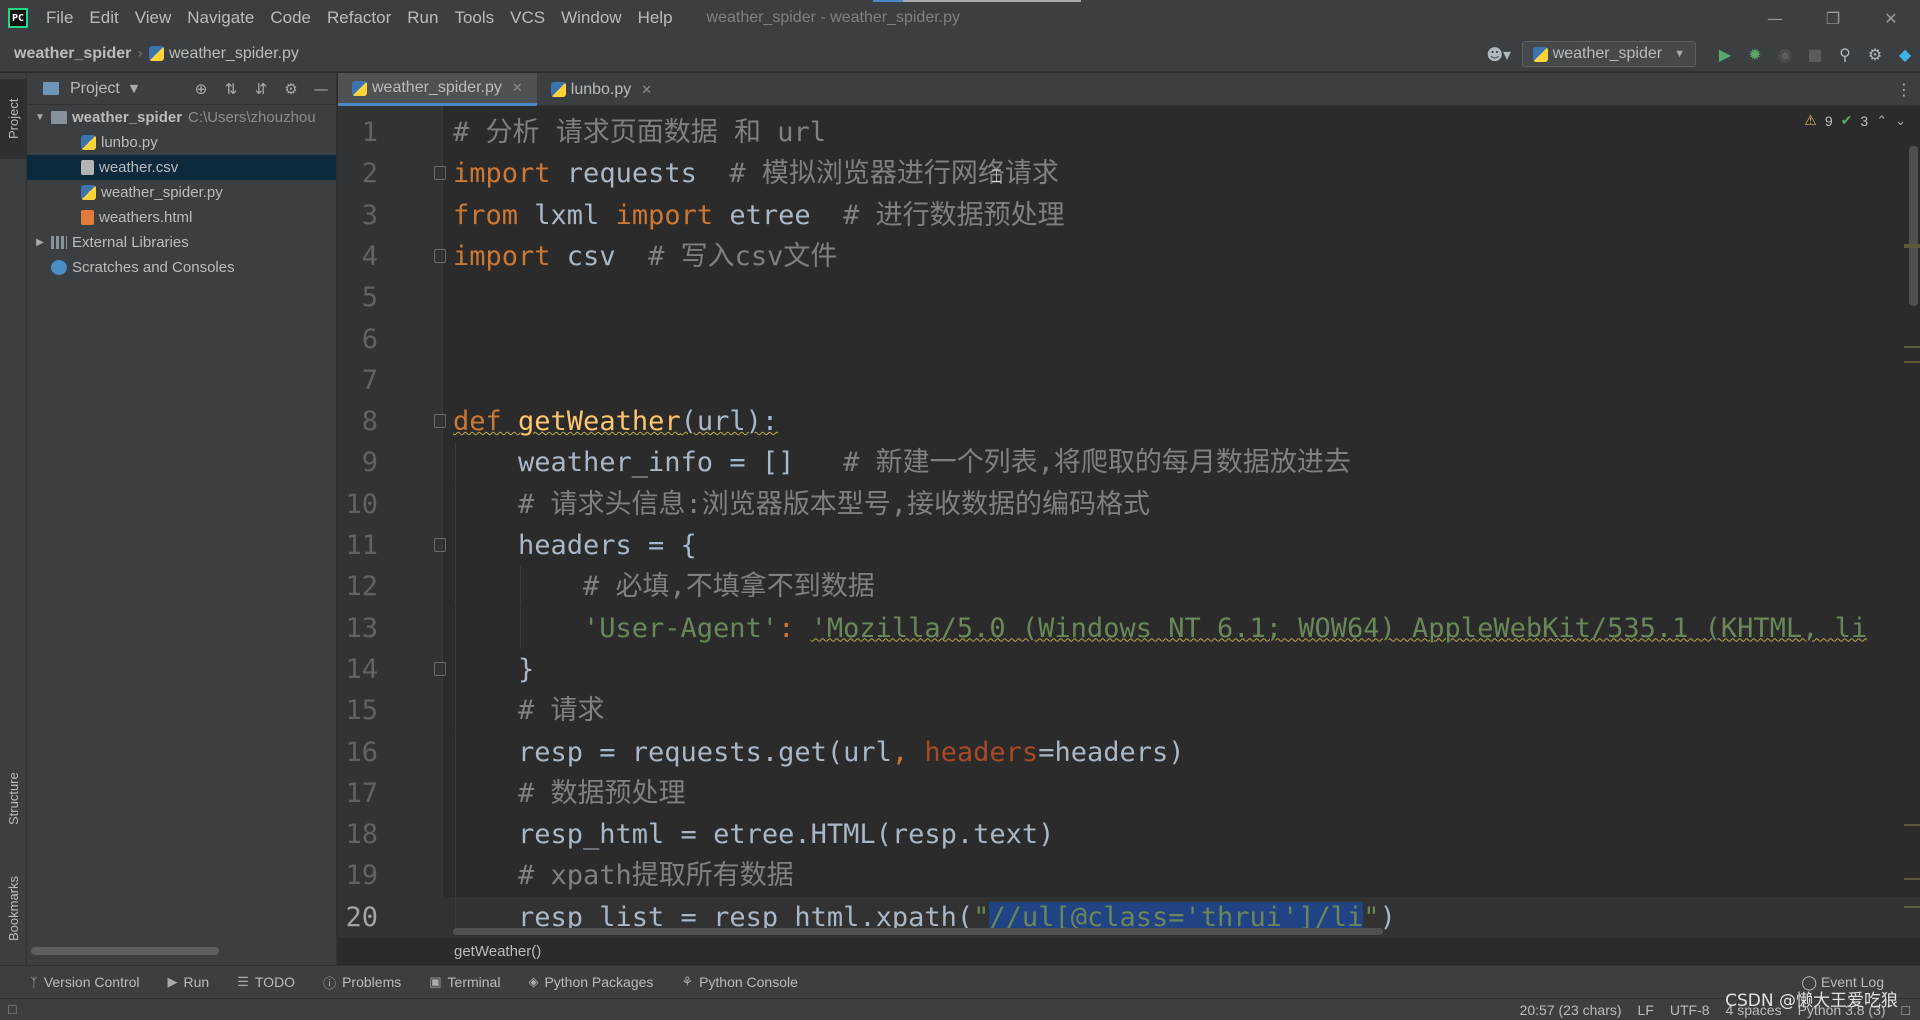  What do you see at coordinates (437, 89) in the screenshot?
I see `tab-weather-spider: weather_spider.py ✕` at bounding box center [437, 89].